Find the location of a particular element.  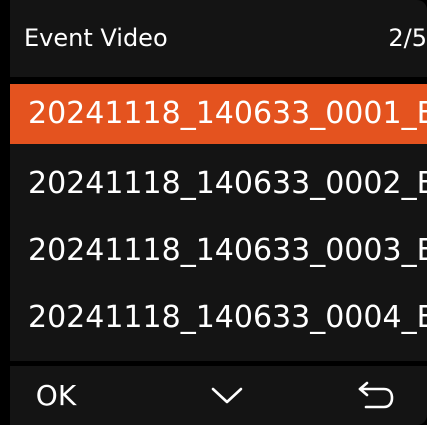

down-button is located at coordinates (227, 395).